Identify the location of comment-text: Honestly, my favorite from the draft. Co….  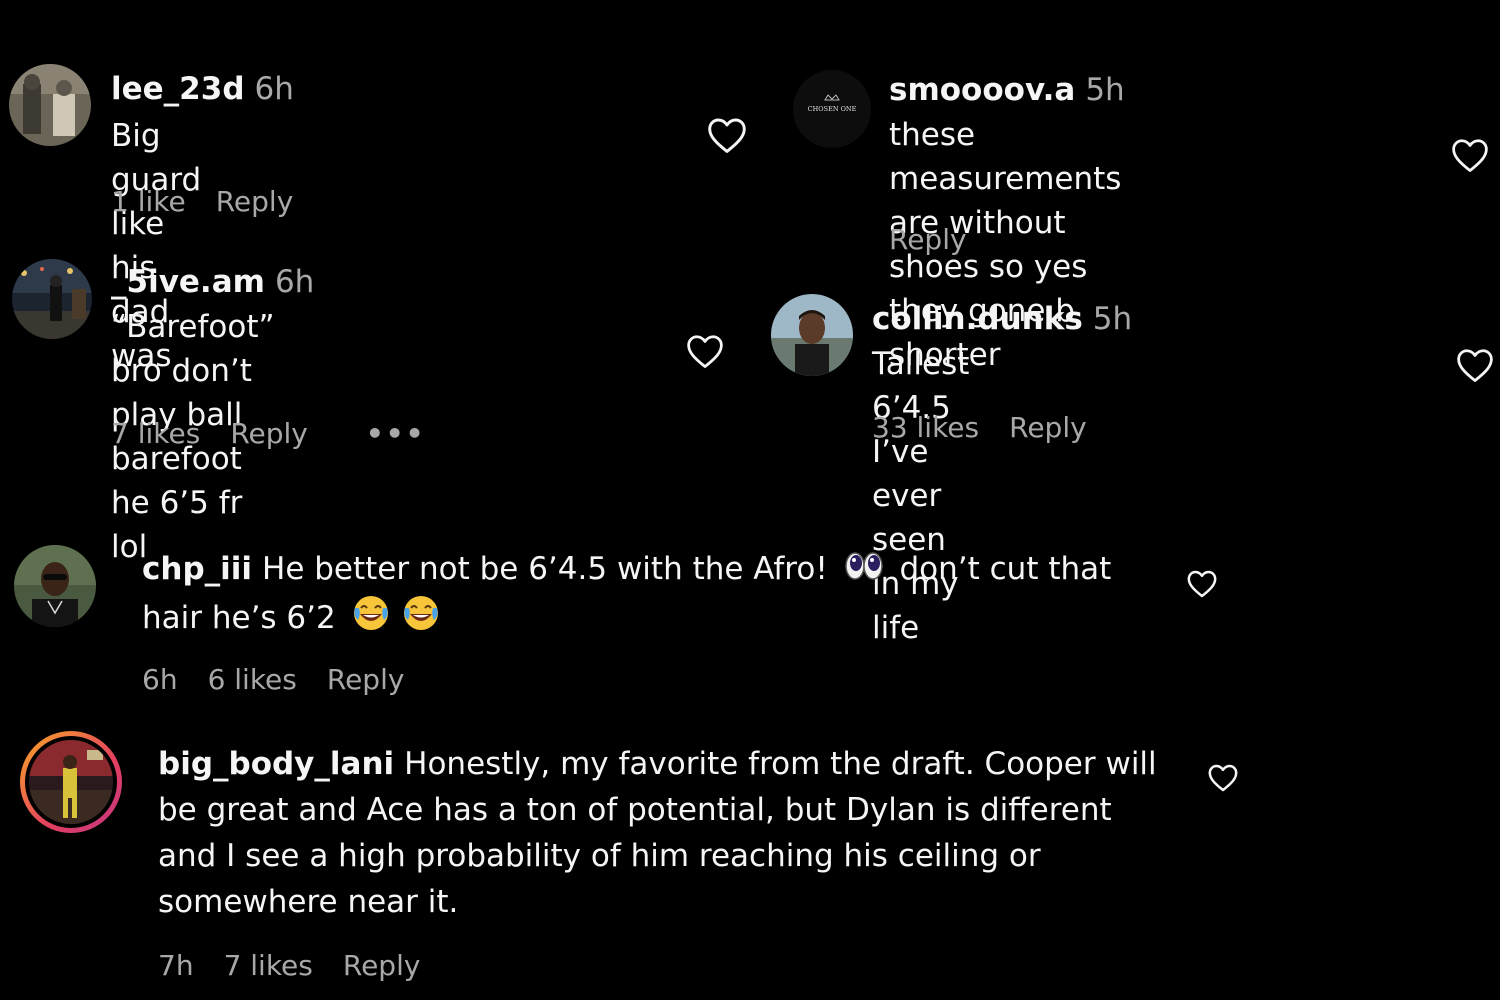
(780, 764).